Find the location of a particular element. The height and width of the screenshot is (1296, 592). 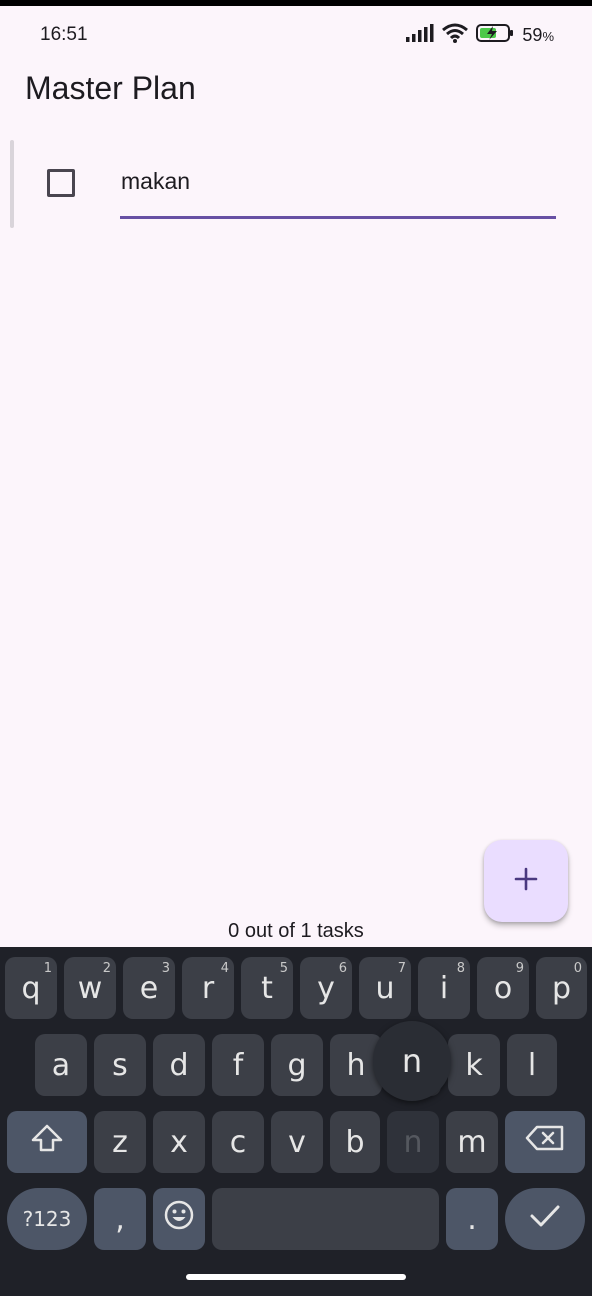

space-key is located at coordinates (325, 1219).